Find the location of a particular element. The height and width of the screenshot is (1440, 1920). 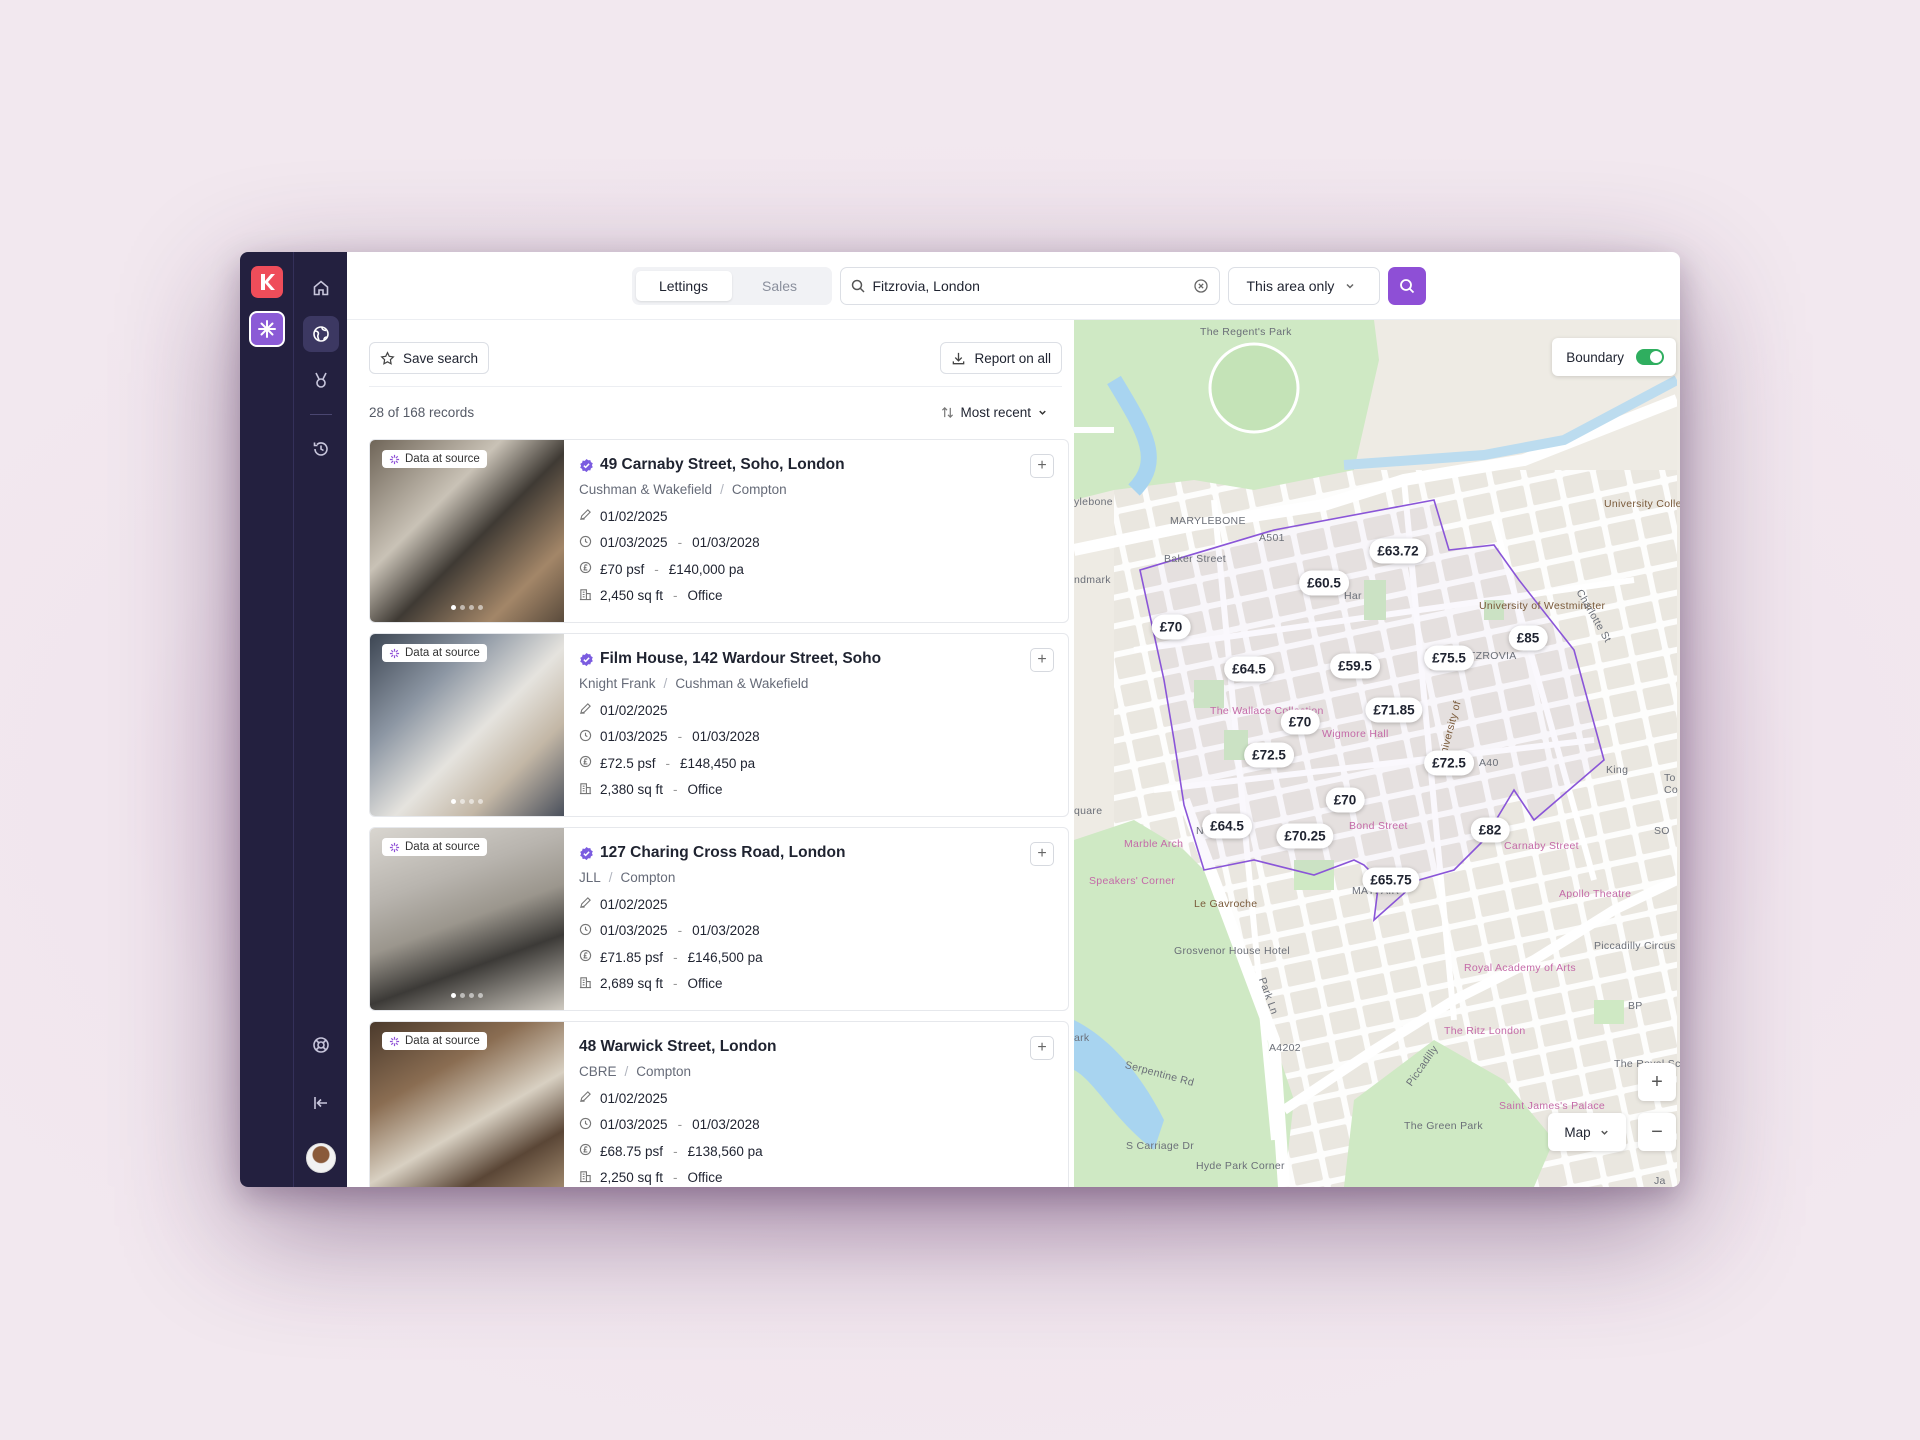

map-place-label: Marble Arch is located at coordinates (1154, 844).